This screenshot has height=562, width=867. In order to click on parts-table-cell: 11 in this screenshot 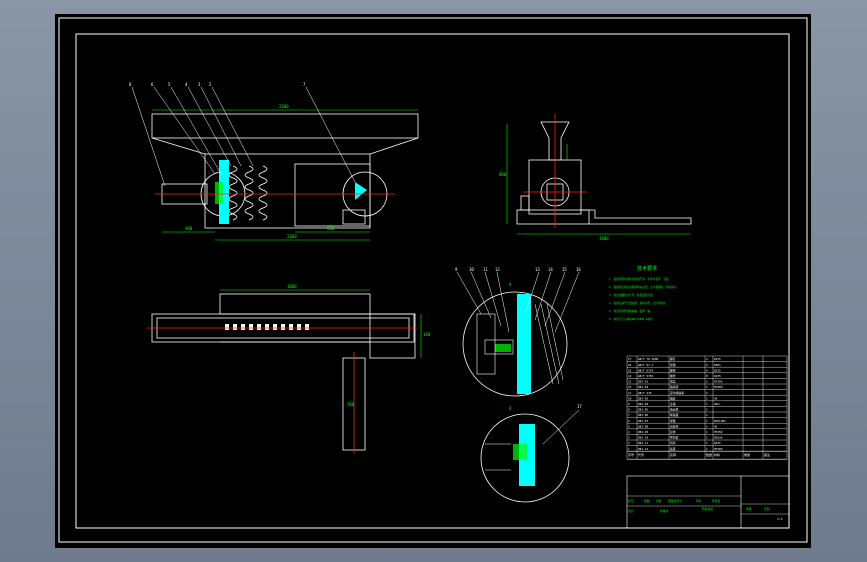, I will do `click(630, 393)`.